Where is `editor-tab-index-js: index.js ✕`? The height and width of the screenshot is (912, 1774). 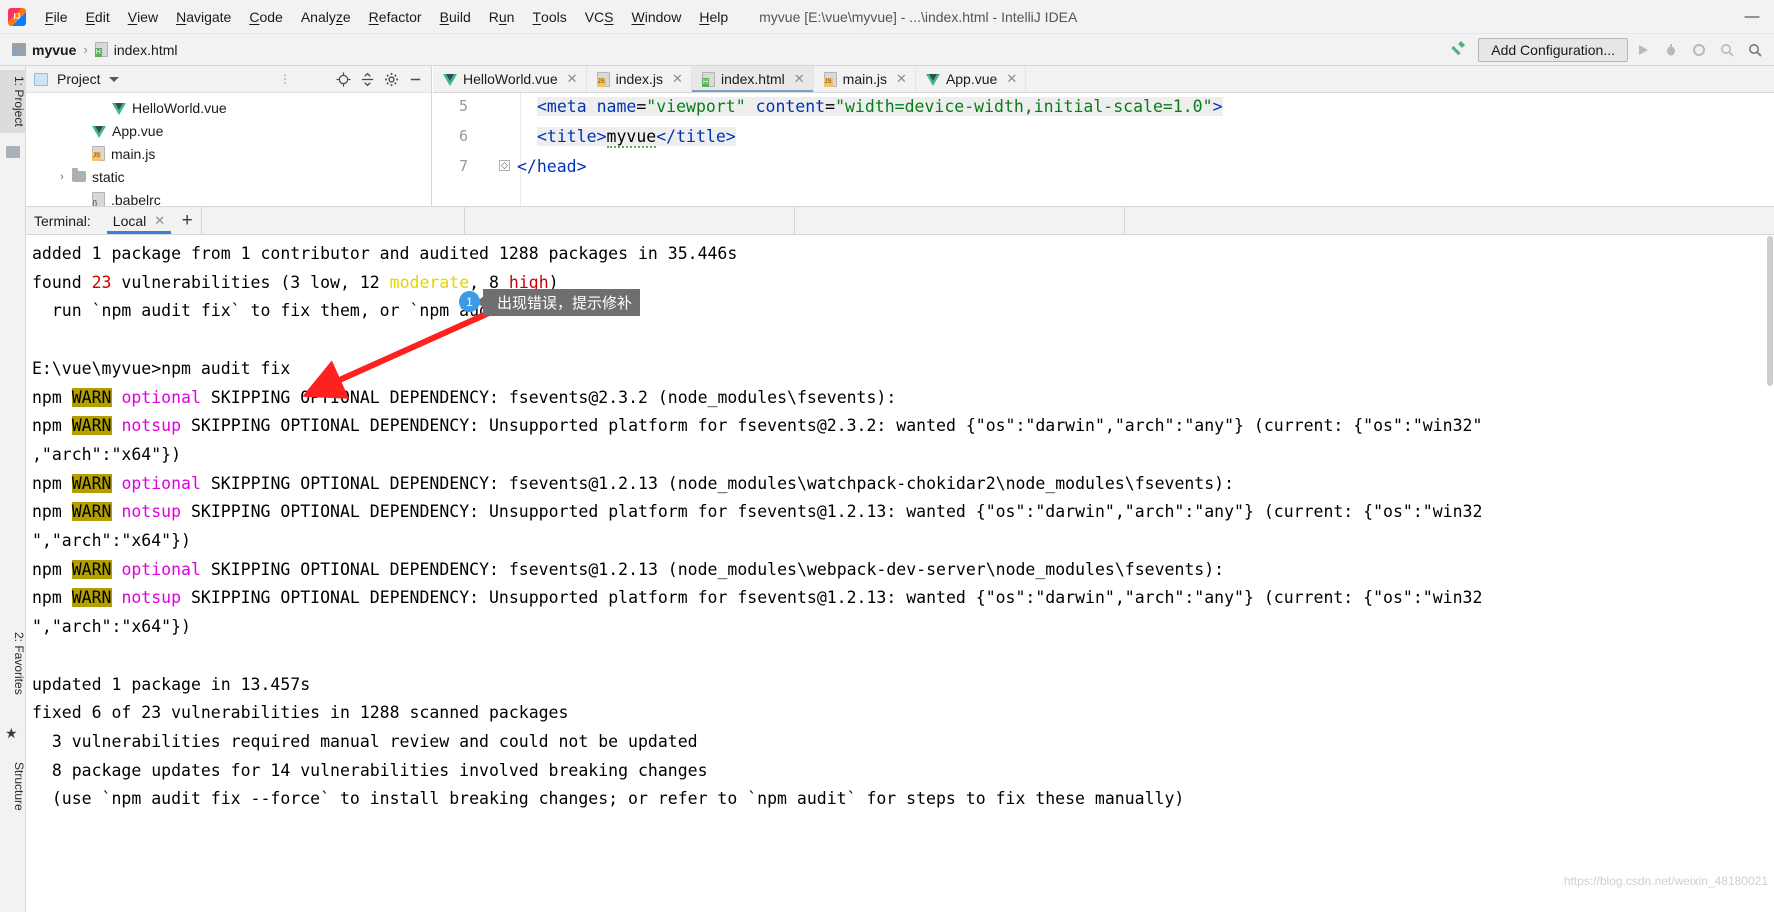 editor-tab-index-js: index.js ✕ is located at coordinates (639, 79).